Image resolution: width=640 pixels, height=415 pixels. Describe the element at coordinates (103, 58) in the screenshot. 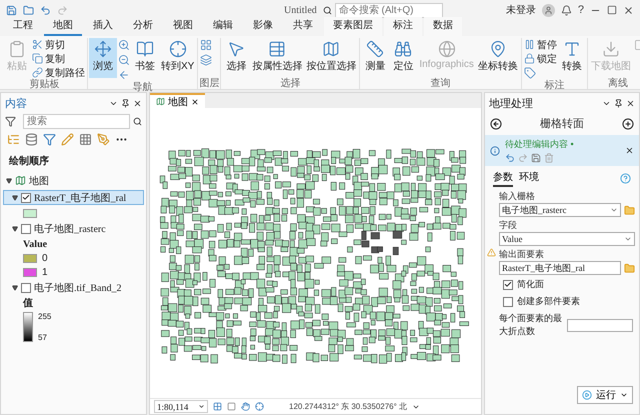

I see `ribbon-button: 浏览` at that location.